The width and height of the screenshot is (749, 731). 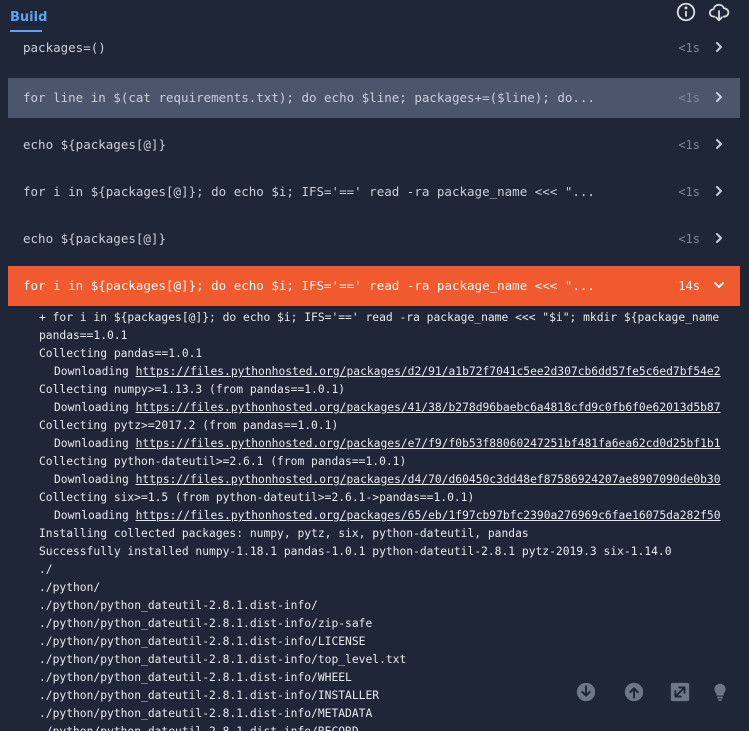 What do you see at coordinates (719, 12) in the screenshot?
I see `cloud-download-icon` at bounding box center [719, 12].